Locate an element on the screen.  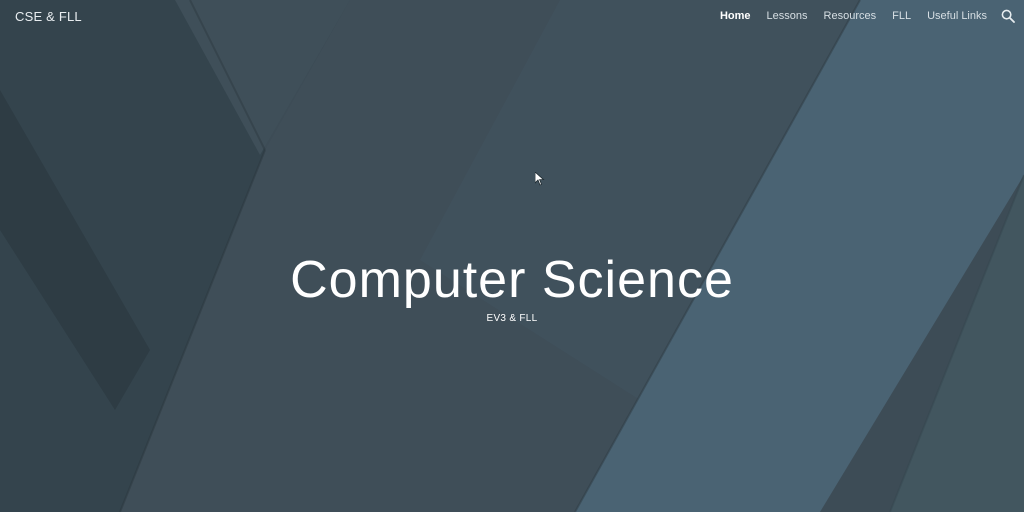
search-button is located at coordinates (1008, 16).